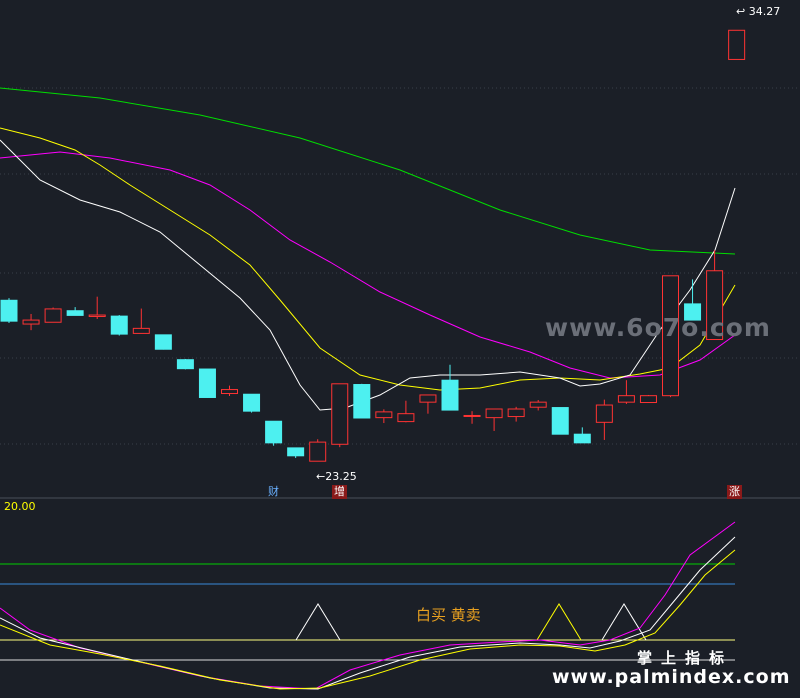 The height and width of the screenshot is (698, 800). I want to click on arrow-left-icon: ←, so click(321, 476).